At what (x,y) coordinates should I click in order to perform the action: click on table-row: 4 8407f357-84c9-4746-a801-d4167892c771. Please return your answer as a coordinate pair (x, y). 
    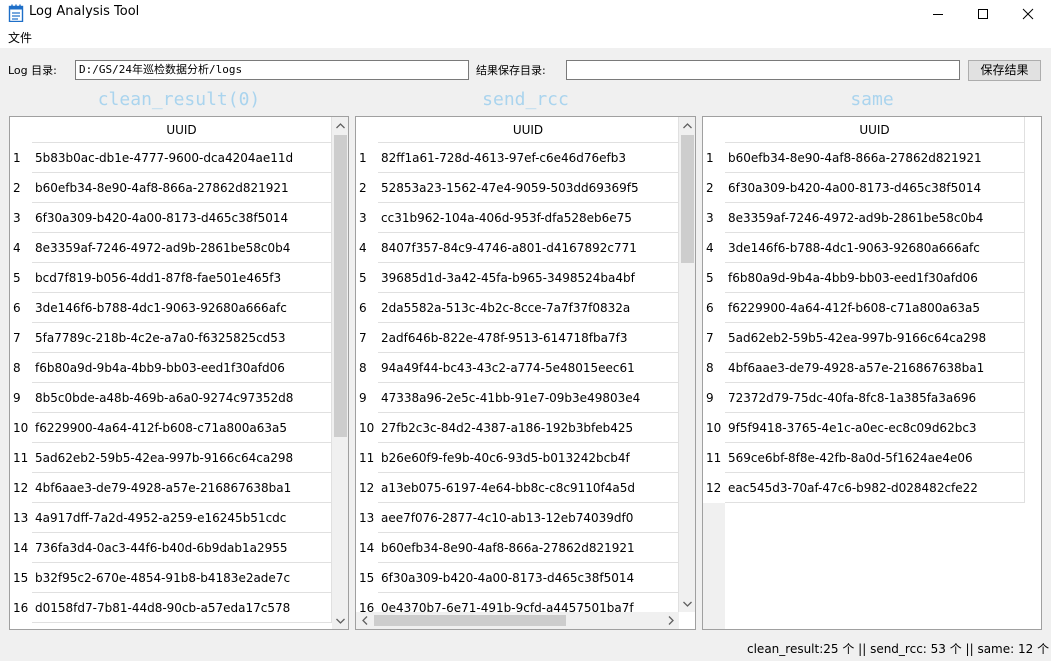
    Looking at the image, I should click on (517, 248).